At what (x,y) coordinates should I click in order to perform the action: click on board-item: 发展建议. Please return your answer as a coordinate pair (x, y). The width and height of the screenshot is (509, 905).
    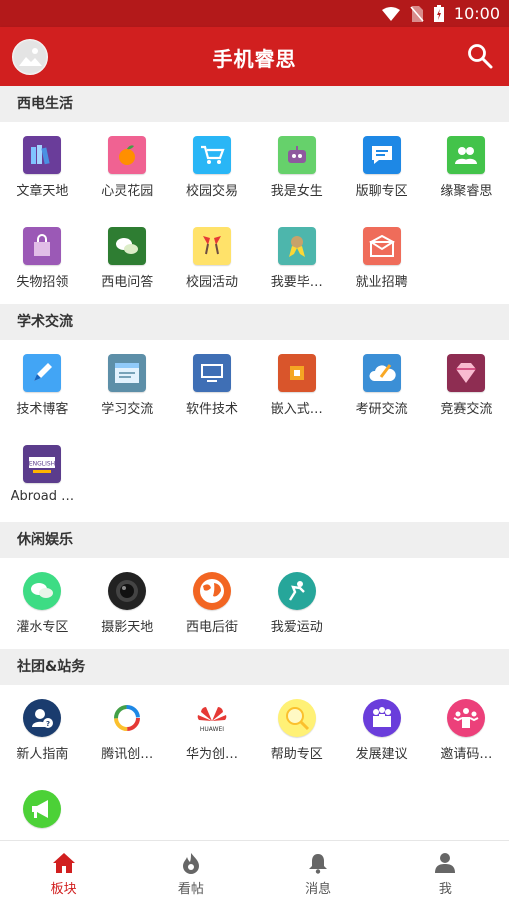
    Looking at the image, I should click on (381, 730).